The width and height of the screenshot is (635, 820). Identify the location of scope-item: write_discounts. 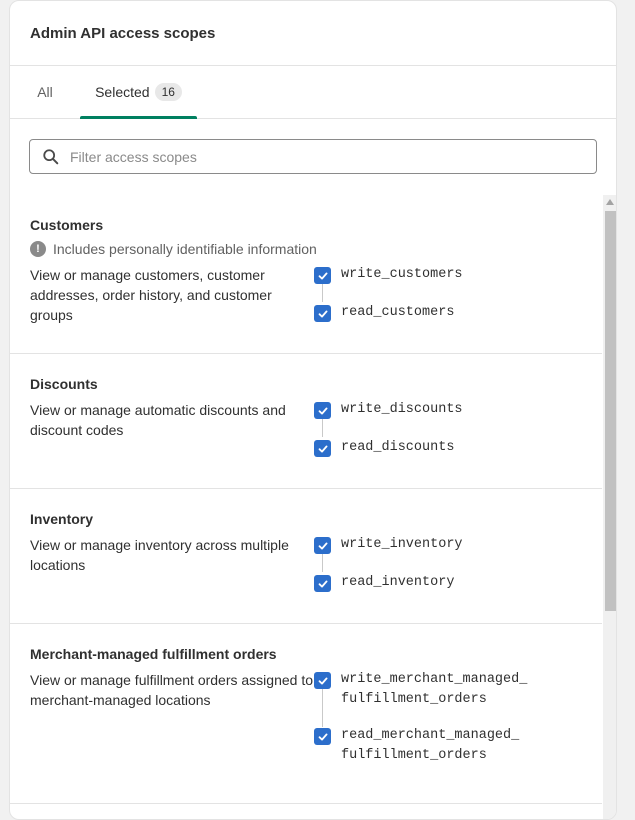
(388, 411).